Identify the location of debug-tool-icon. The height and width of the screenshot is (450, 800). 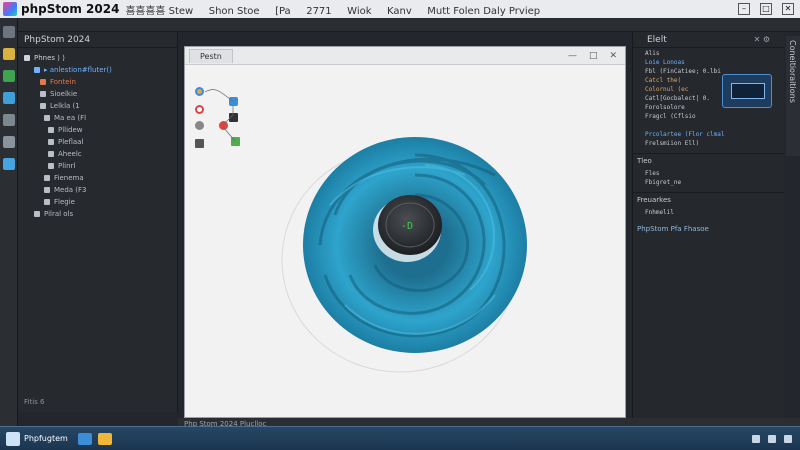
(9, 98).